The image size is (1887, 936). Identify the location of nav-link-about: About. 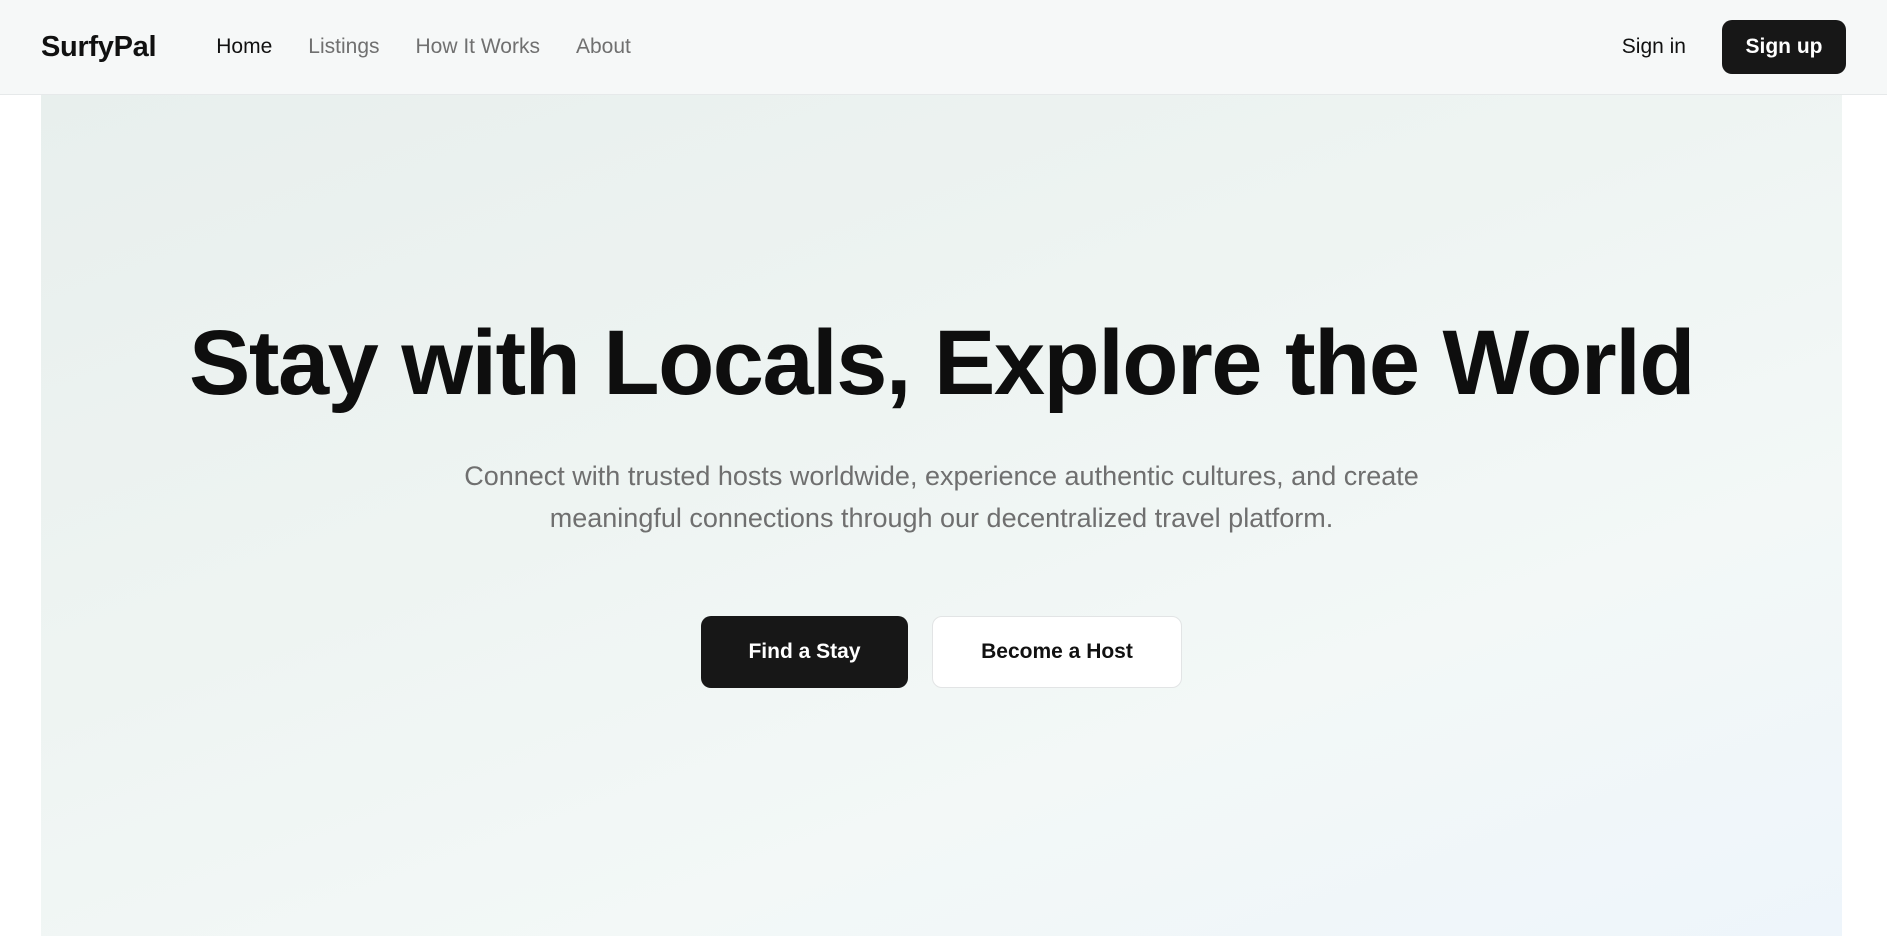
(603, 47).